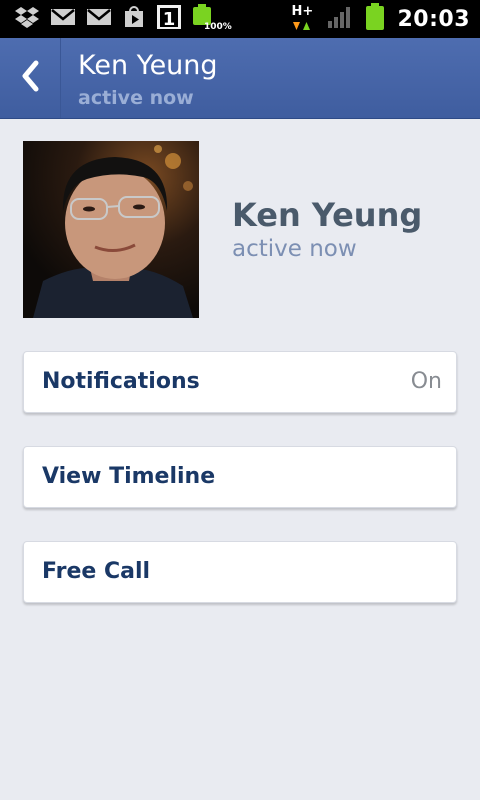 This screenshot has width=480, height=800. What do you see at coordinates (218, 27) in the screenshot?
I see `battery-percent: 100%` at bounding box center [218, 27].